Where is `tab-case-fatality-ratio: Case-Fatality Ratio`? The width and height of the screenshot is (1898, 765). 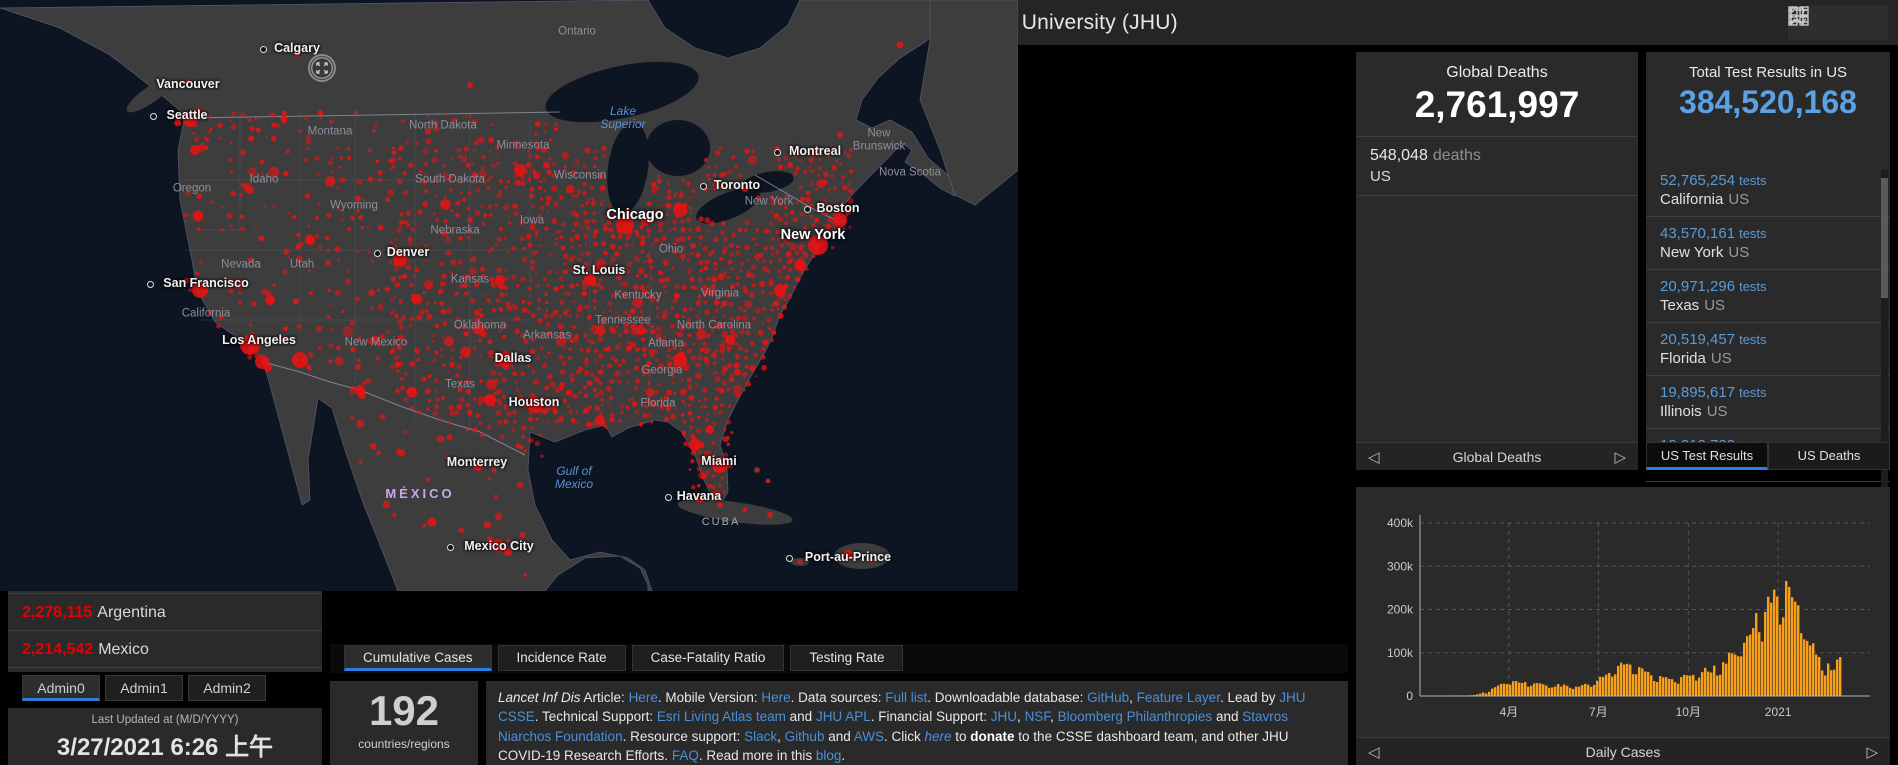
tab-case-fatality-ratio: Case-Fatality Ratio is located at coordinates (708, 658).